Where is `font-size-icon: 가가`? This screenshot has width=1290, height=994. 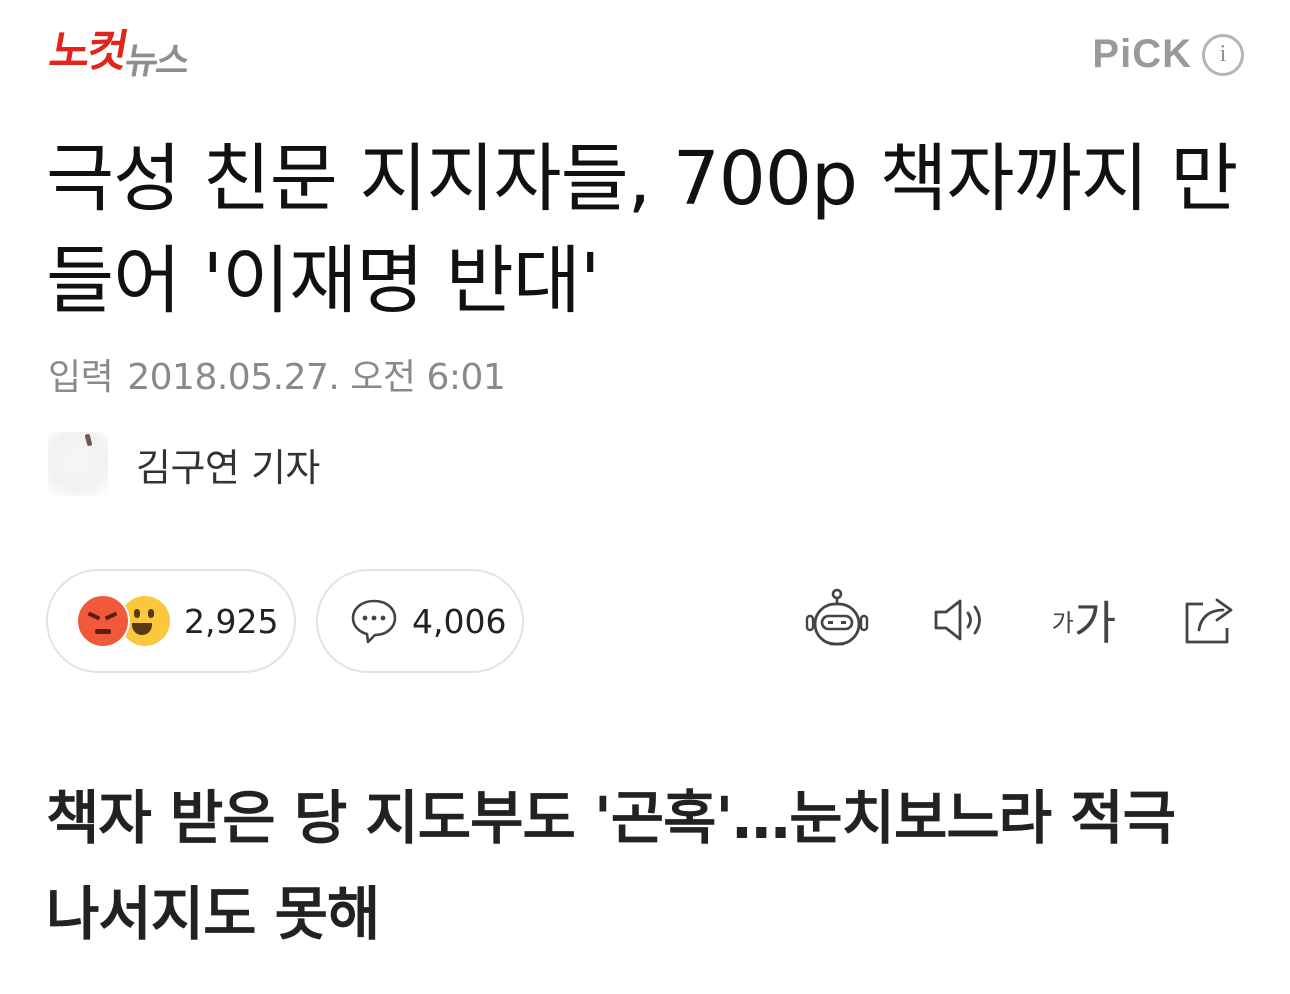 font-size-icon: 가가 is located at coordinates (1084, 620).